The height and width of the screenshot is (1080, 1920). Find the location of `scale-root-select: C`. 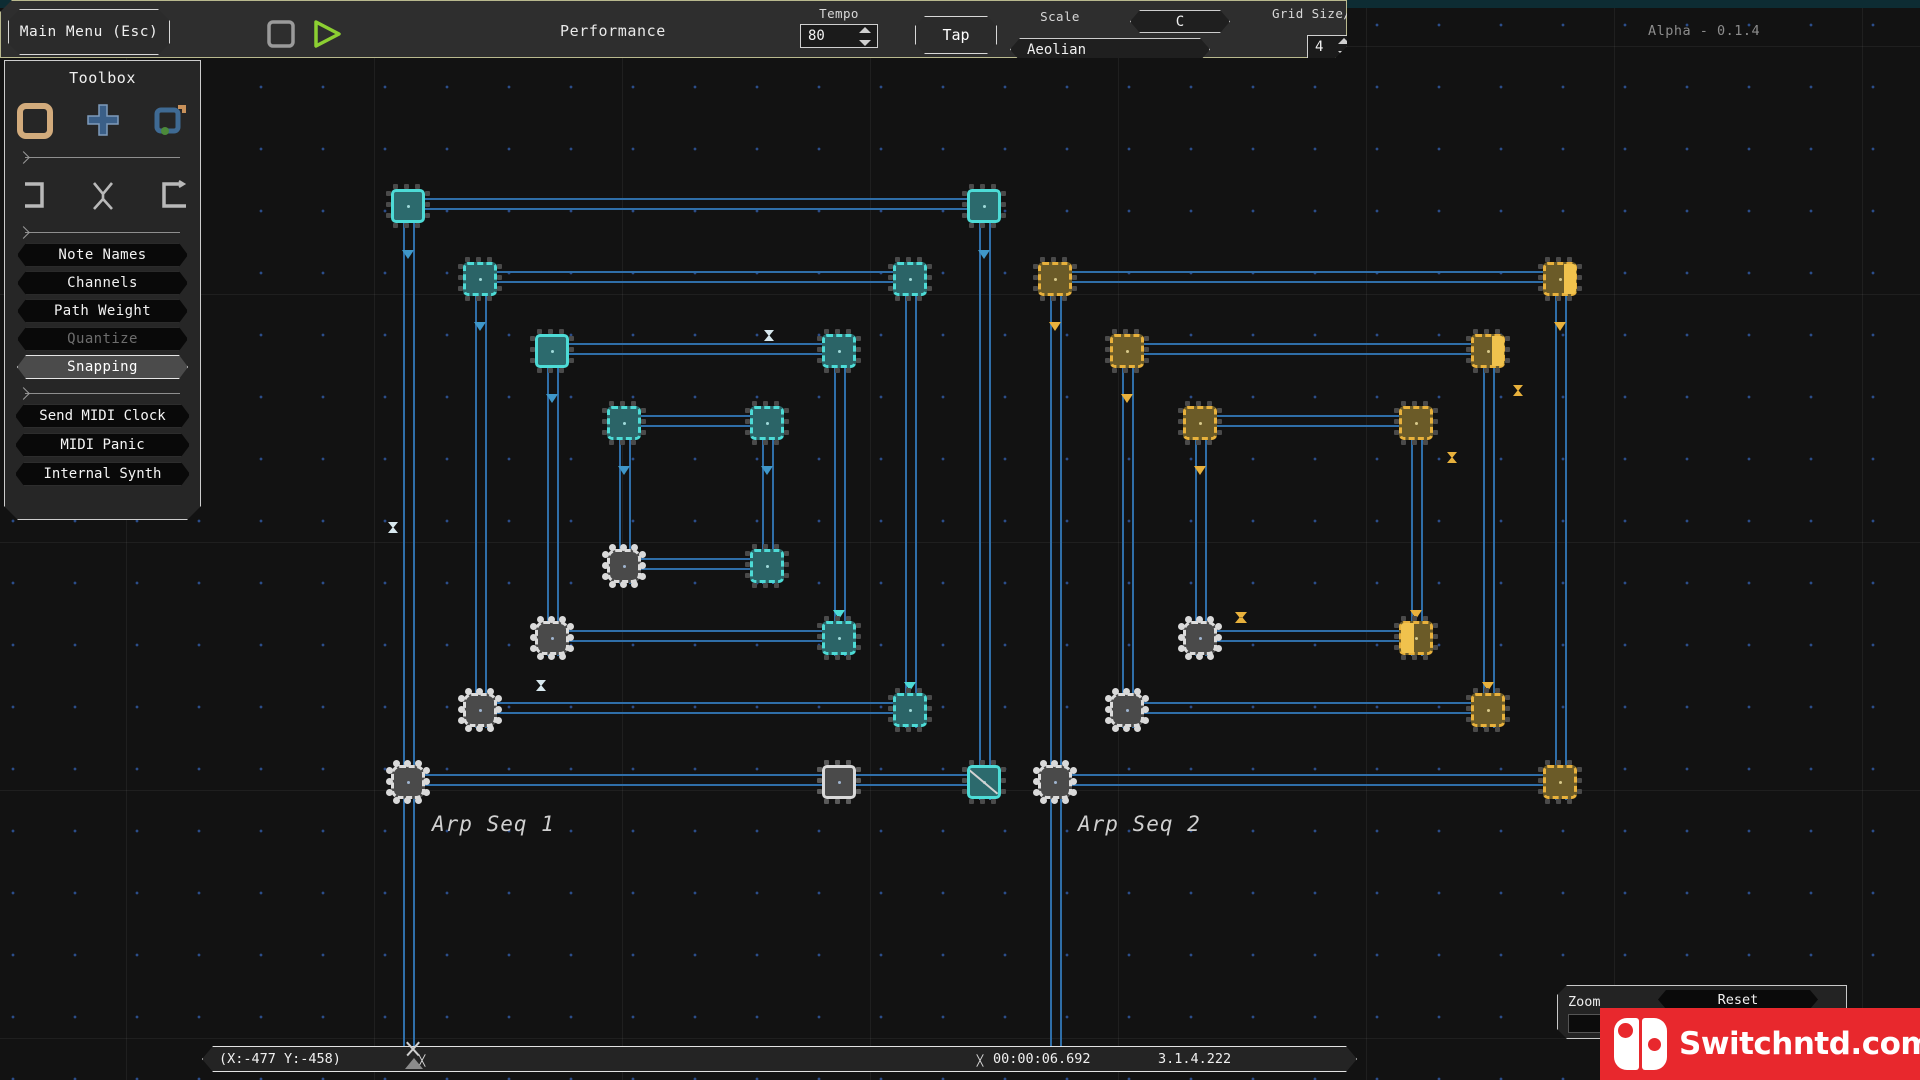

scale-root-select: C is located at coordinates (1180, 21).